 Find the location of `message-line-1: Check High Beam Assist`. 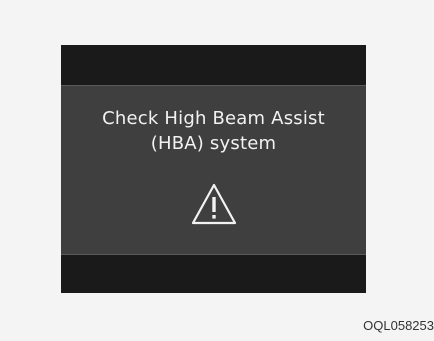

message-line-1: Check High Beam Assist is located at coordinates (213, 118).